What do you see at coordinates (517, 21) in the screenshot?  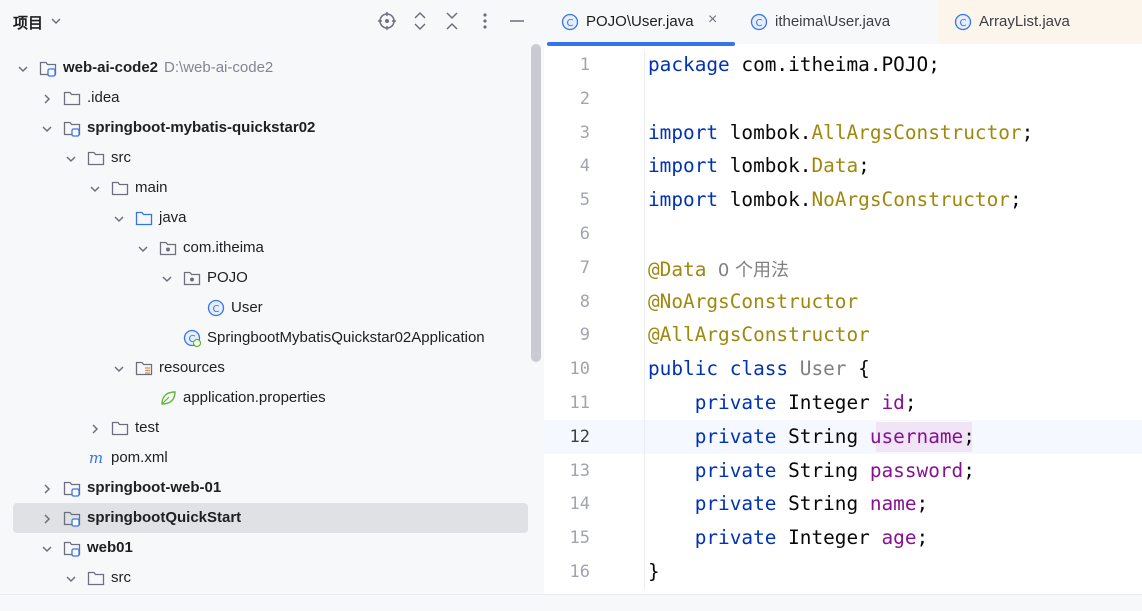 I see `minimize-icon` at bounding box center [517, 21].